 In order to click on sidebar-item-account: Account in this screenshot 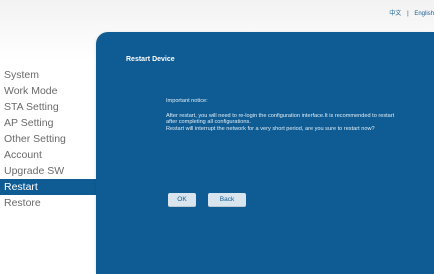, I will do `click(50, 155)`.